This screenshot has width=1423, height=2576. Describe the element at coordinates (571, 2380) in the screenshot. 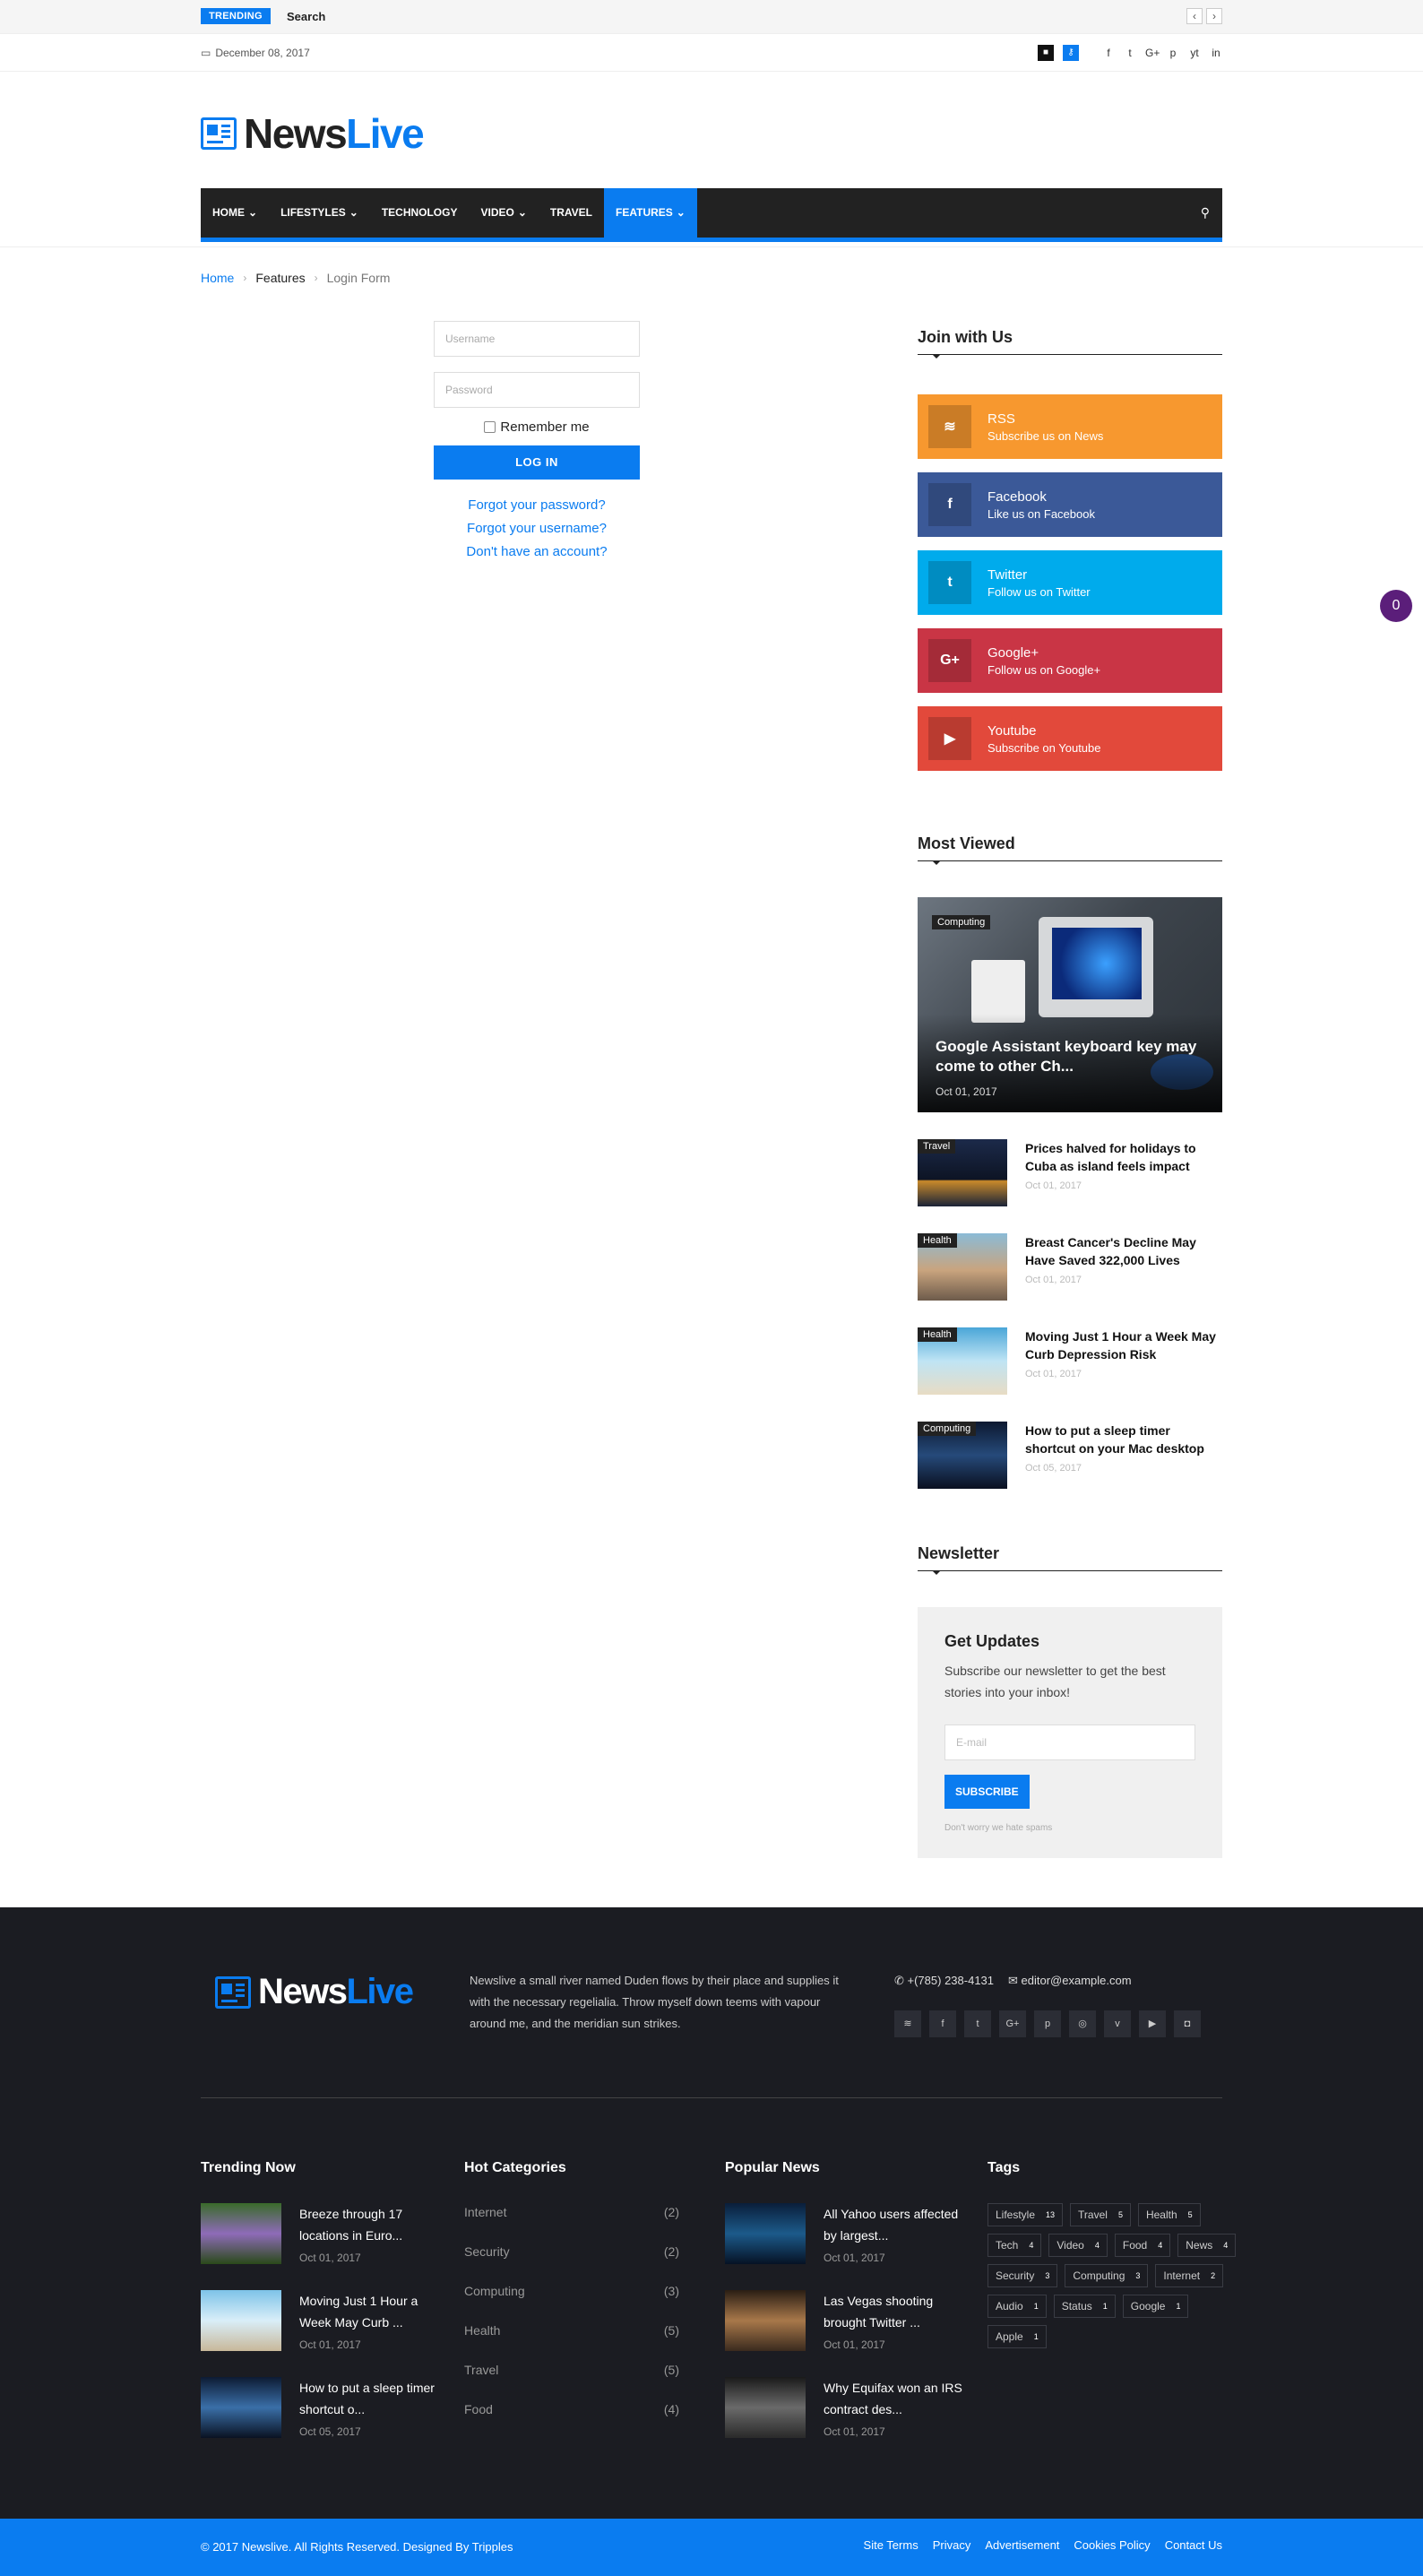

I see `category-item: Travel (5)` at that location.